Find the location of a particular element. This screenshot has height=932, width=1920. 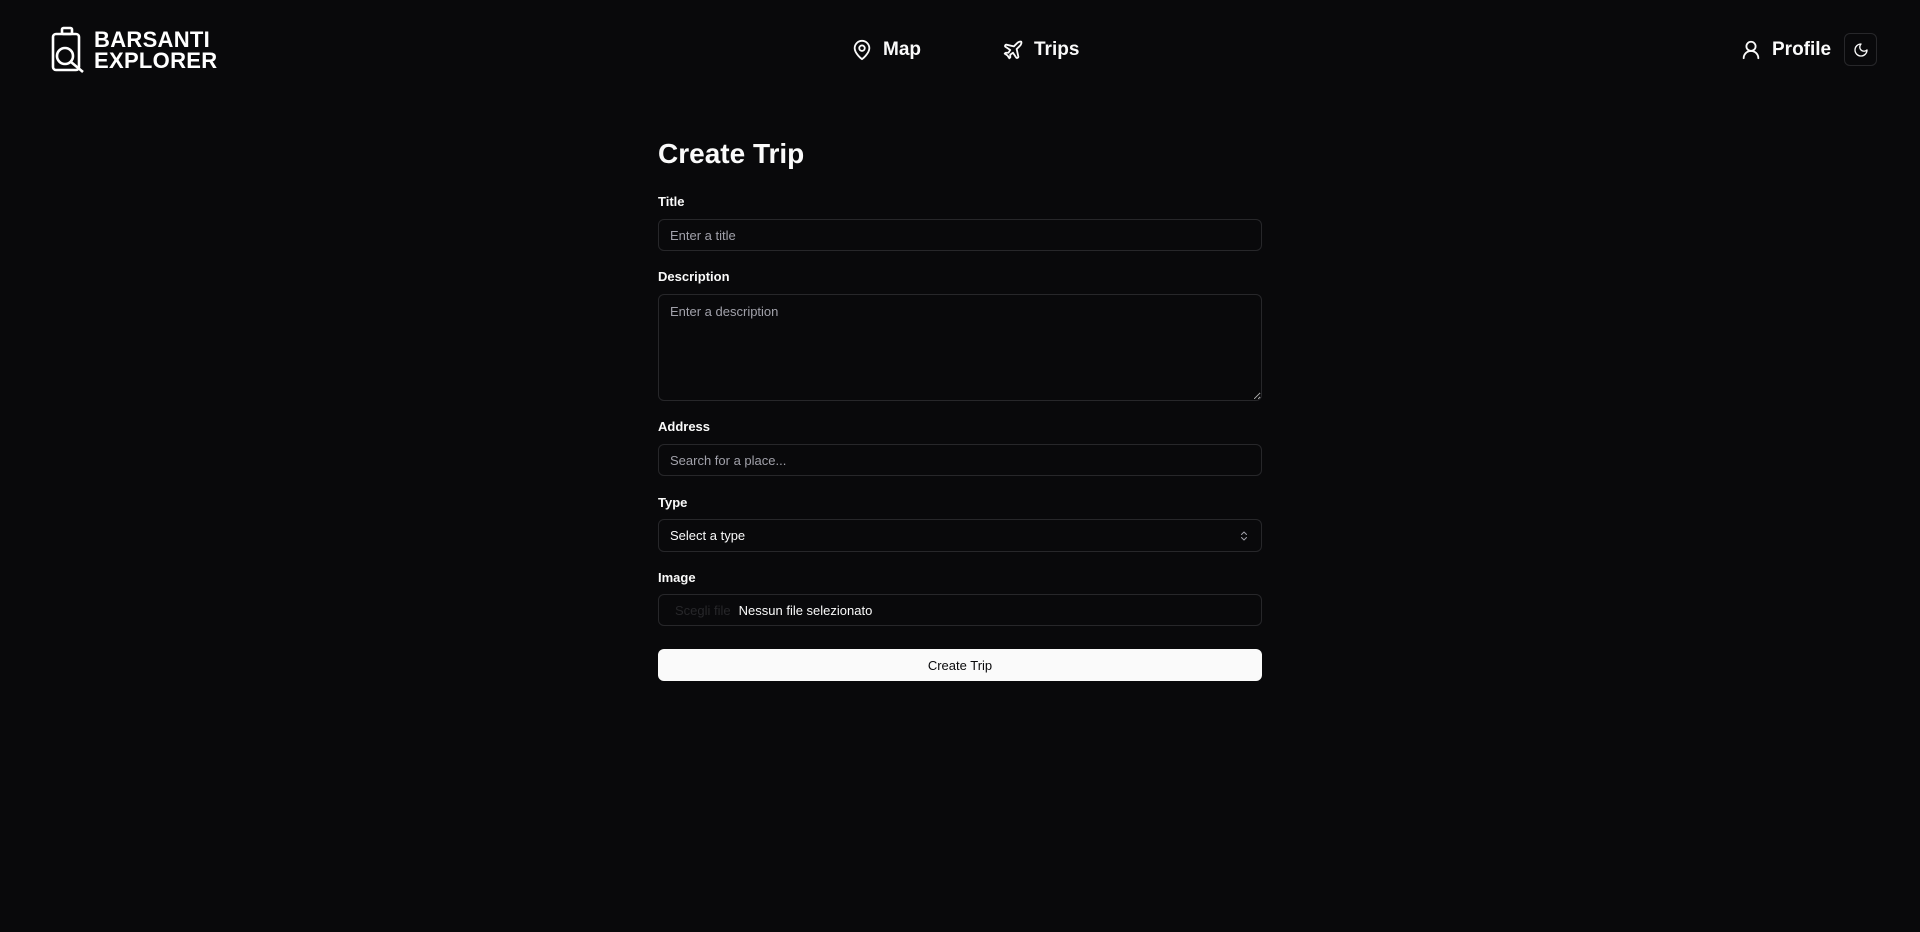

nav-profile-label: Profile is located at coordinates (1802, 49).